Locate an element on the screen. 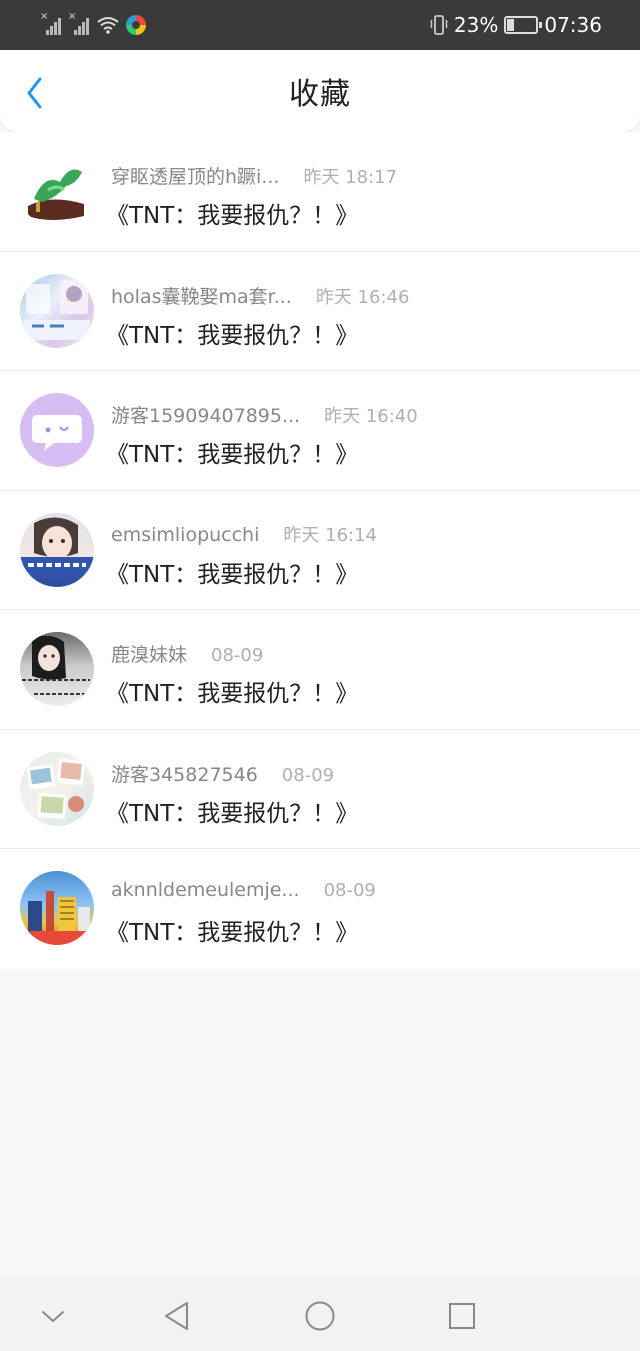  wifi-icon is located at coordinates (108, 25).